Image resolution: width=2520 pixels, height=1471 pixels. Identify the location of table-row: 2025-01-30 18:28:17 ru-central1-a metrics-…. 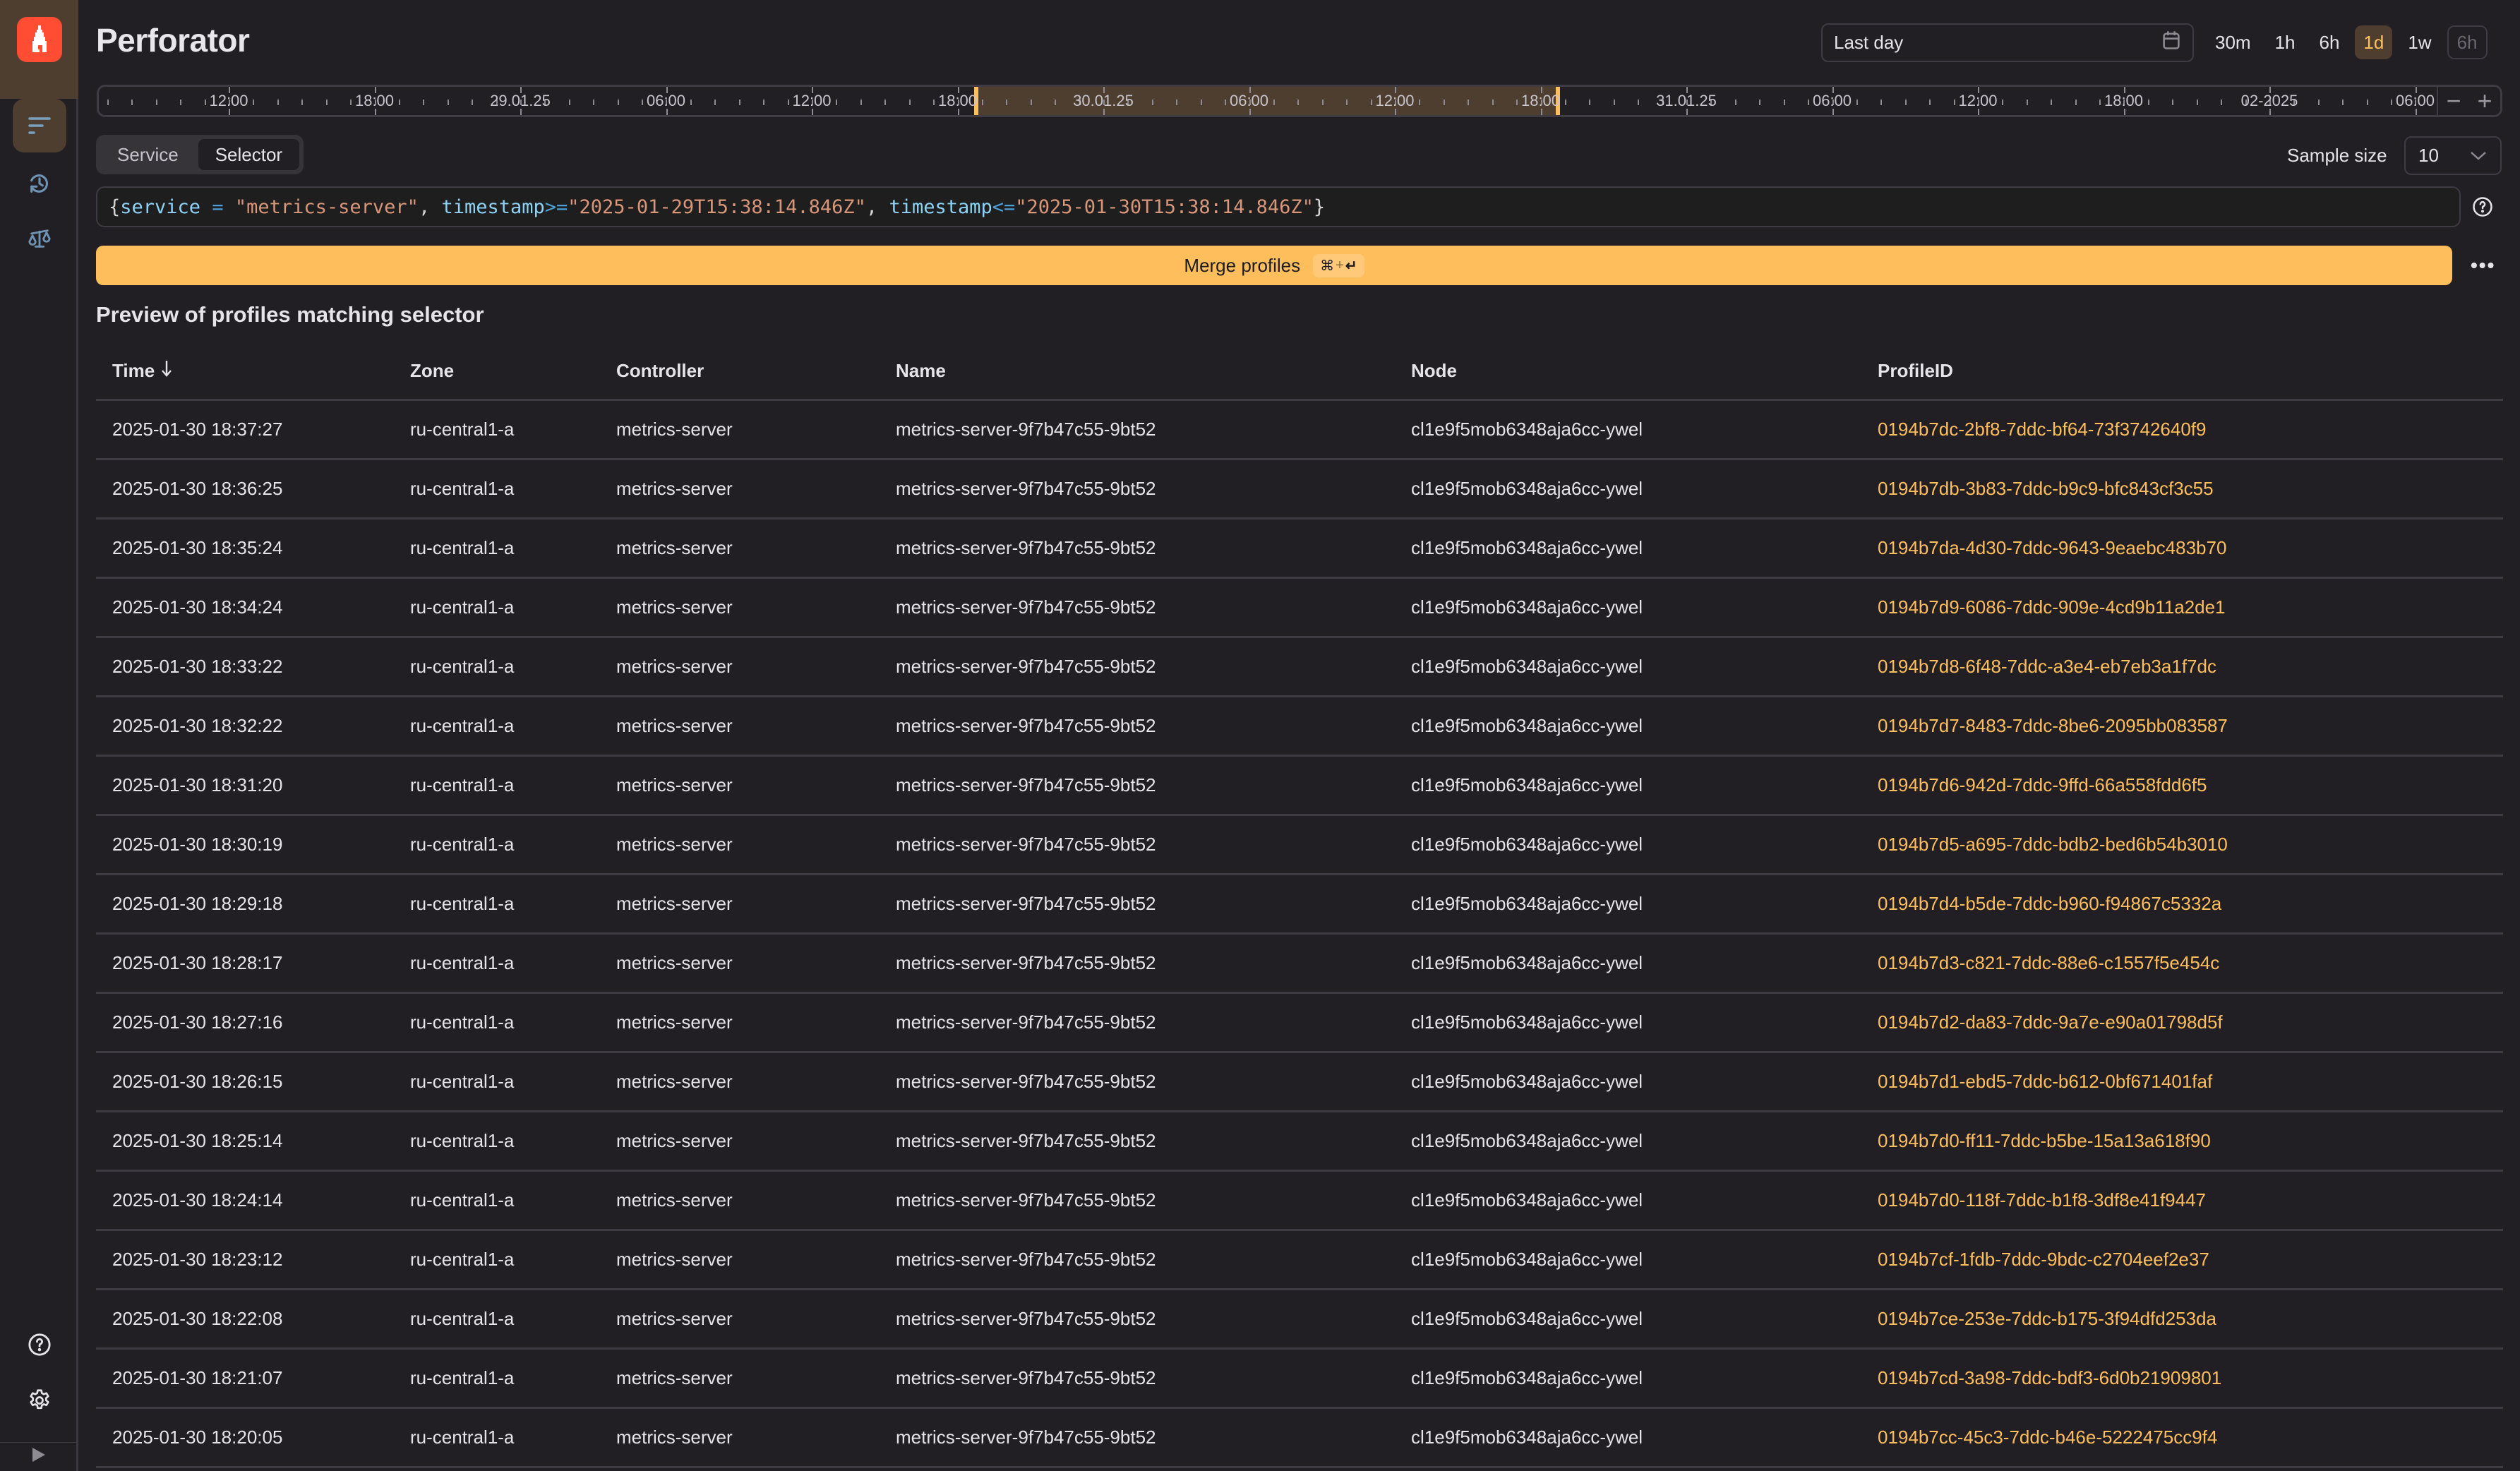
(1300, 964).